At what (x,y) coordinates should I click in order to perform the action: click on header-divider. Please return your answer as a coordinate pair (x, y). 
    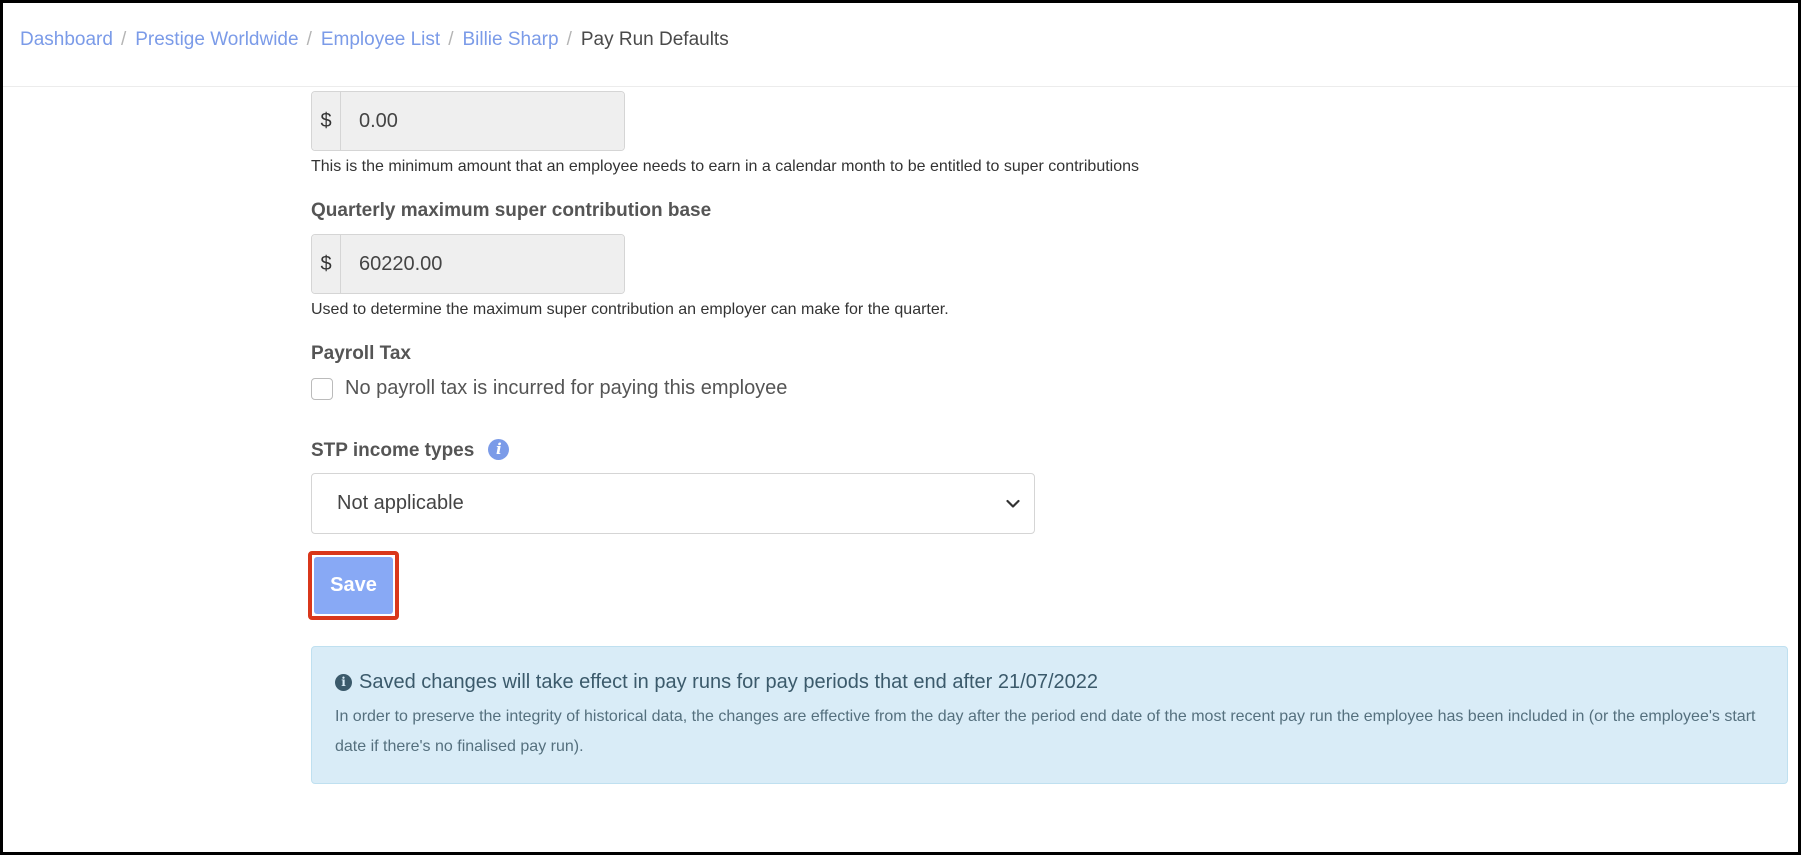
    Looking at the image, I should click on (900, 86).